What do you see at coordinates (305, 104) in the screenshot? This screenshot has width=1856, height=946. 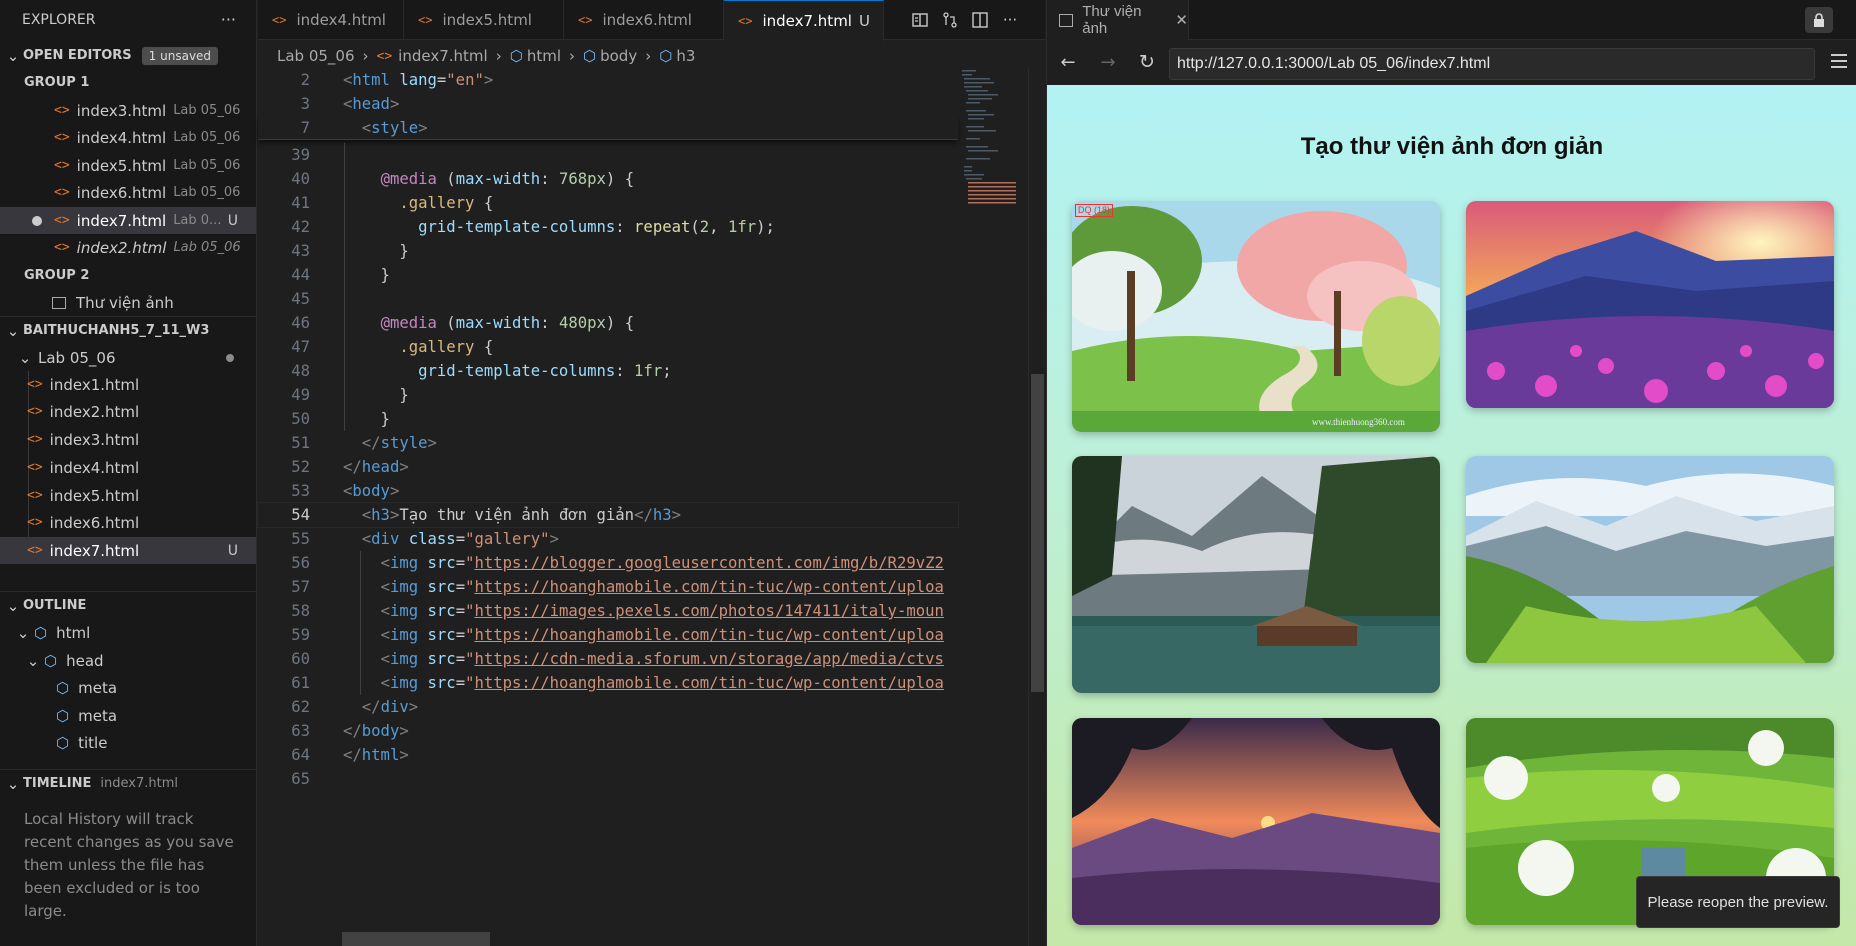 I see `line-number: 3` at bounding box center [305, 104].